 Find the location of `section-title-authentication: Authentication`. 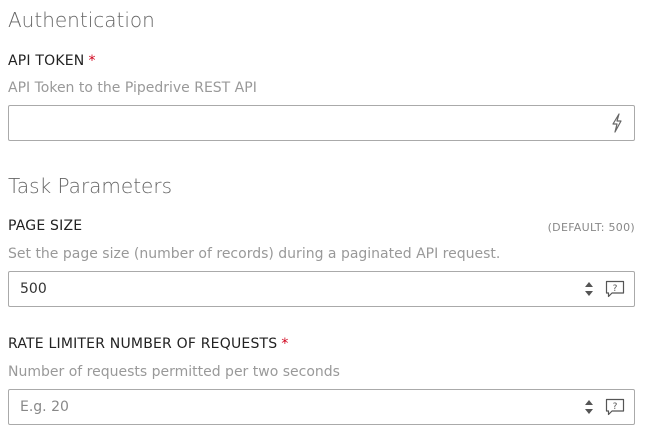

section-title-authentication: Authentication is located at coordinates (81, 20).